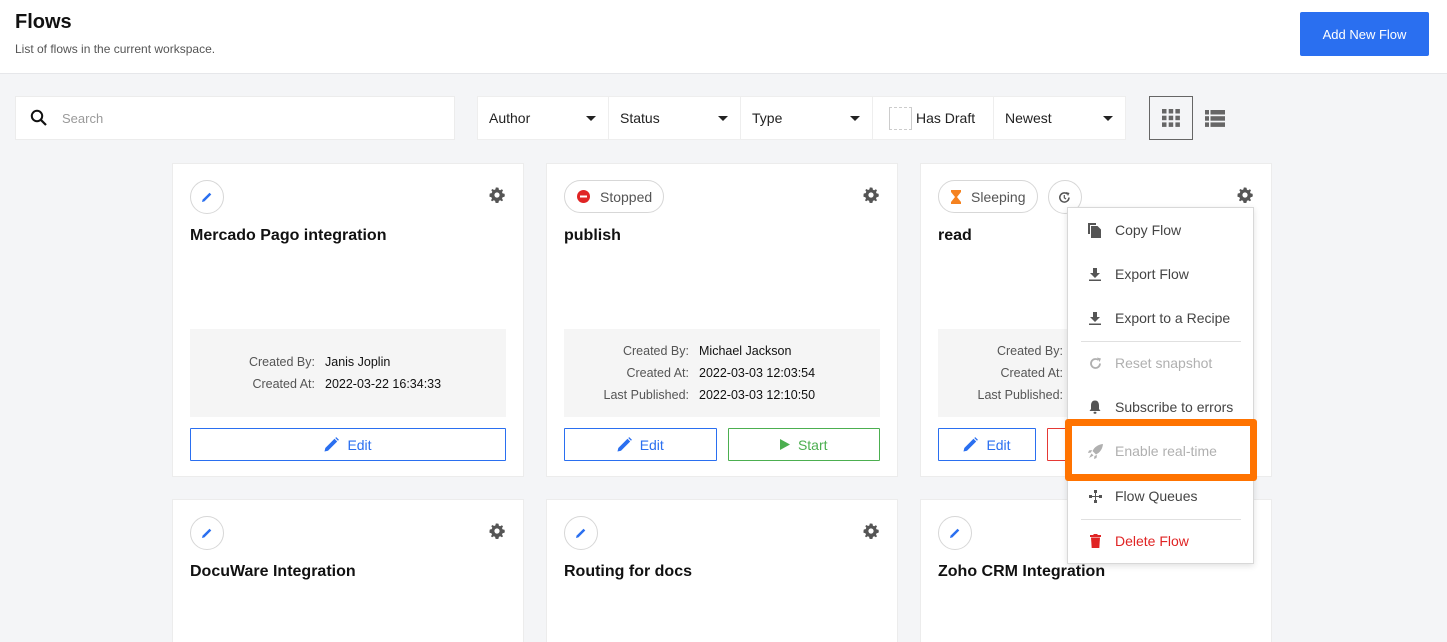  What do you see at coordinates (812, 444) in the screenshot?
I see `start-button-label: Start` at bounding box center [812, 444].